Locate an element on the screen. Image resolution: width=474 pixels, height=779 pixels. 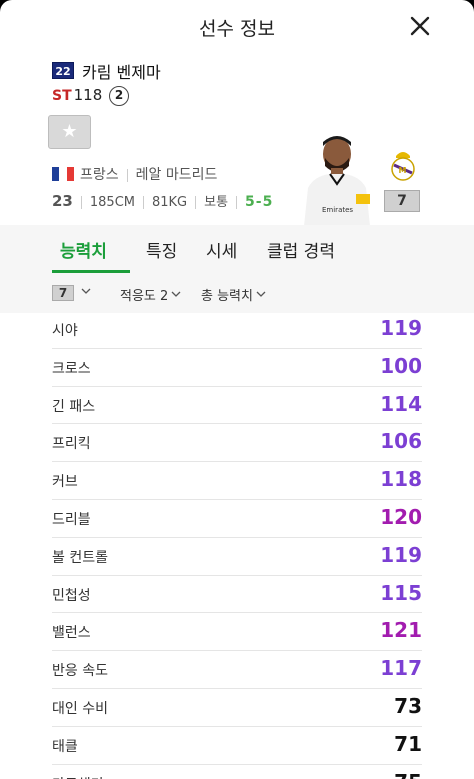
stat-row: 가로채기 75 is located at coordinates (237, 772).